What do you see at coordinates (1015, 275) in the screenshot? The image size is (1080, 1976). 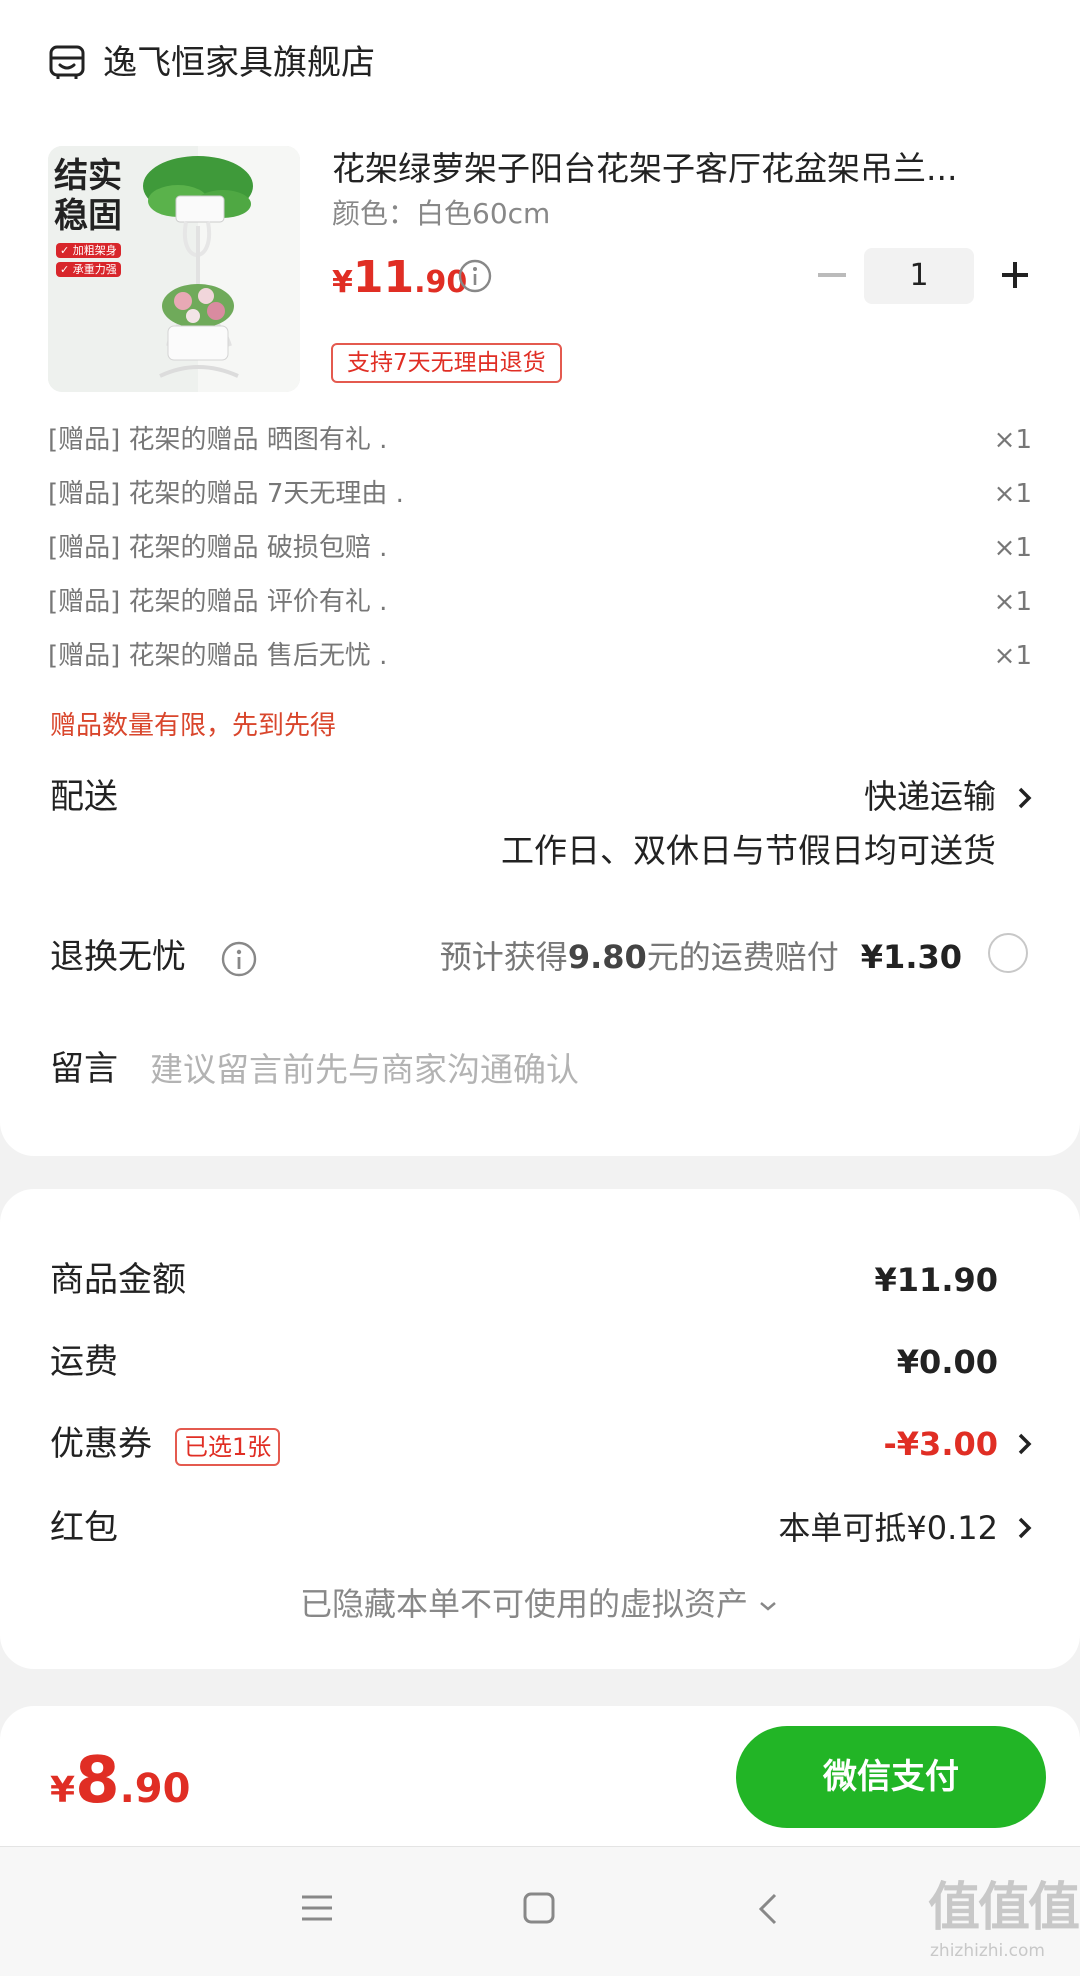 I see `quantity-plus-button` at bounding box center [1015, 275].